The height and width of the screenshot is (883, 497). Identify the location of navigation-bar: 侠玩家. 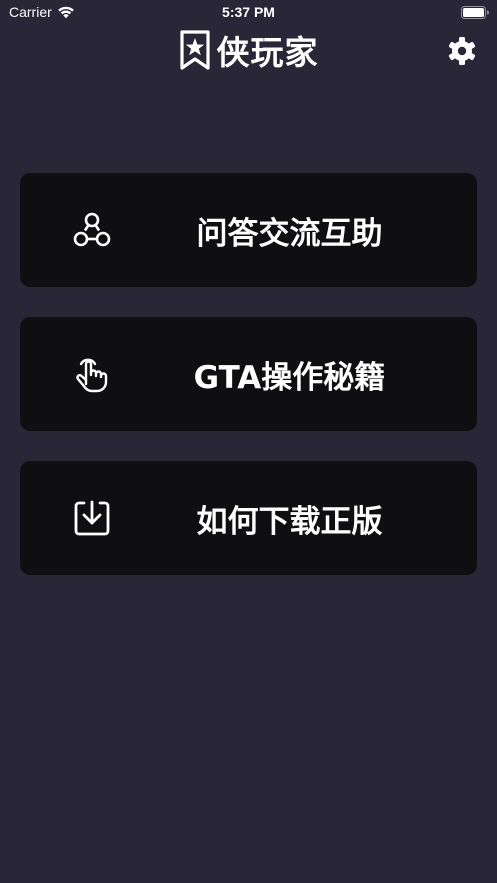
(248, 51).